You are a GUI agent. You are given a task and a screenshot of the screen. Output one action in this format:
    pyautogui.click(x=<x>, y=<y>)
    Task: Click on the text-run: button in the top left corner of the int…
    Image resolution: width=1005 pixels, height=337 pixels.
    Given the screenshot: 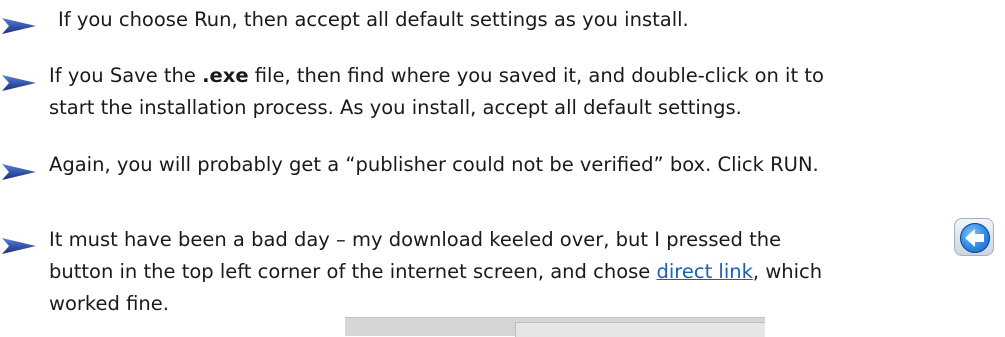 What is the action you would take?
    pyautogui.click(x=353, y=271)
    